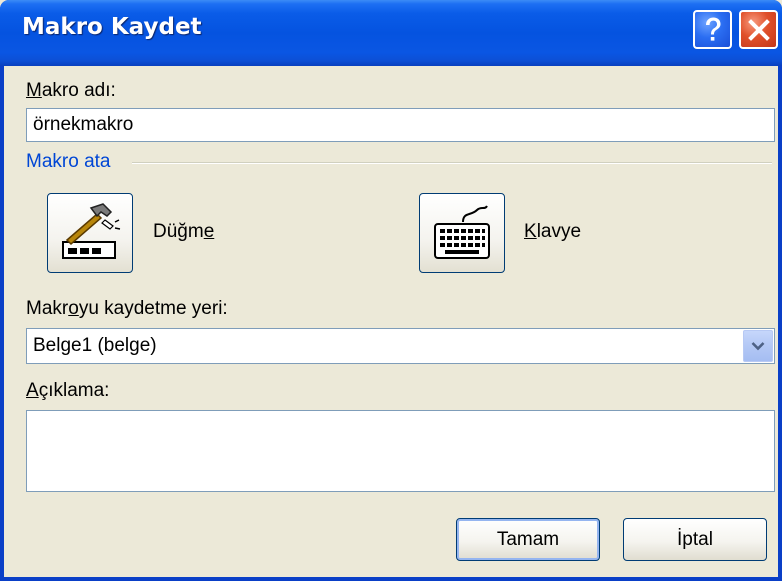 The width and height of the screenshot is (782, 581). I want to click on help-button, so click(712, 29).